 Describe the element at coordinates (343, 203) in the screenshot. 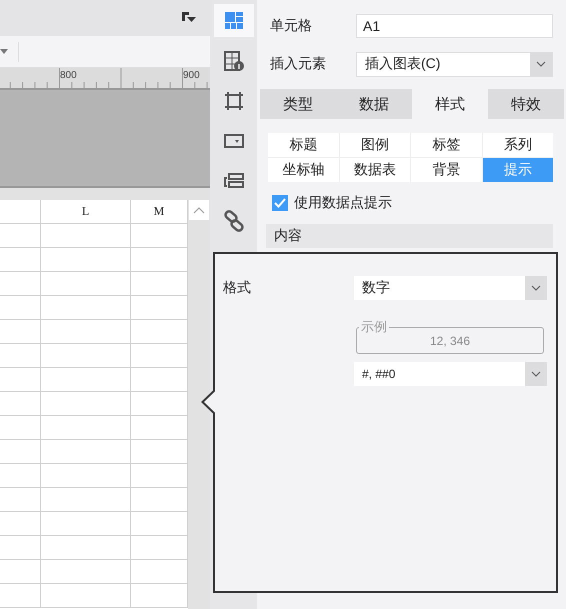

I see `checkbox-label: 使用数据点提示` at that location.